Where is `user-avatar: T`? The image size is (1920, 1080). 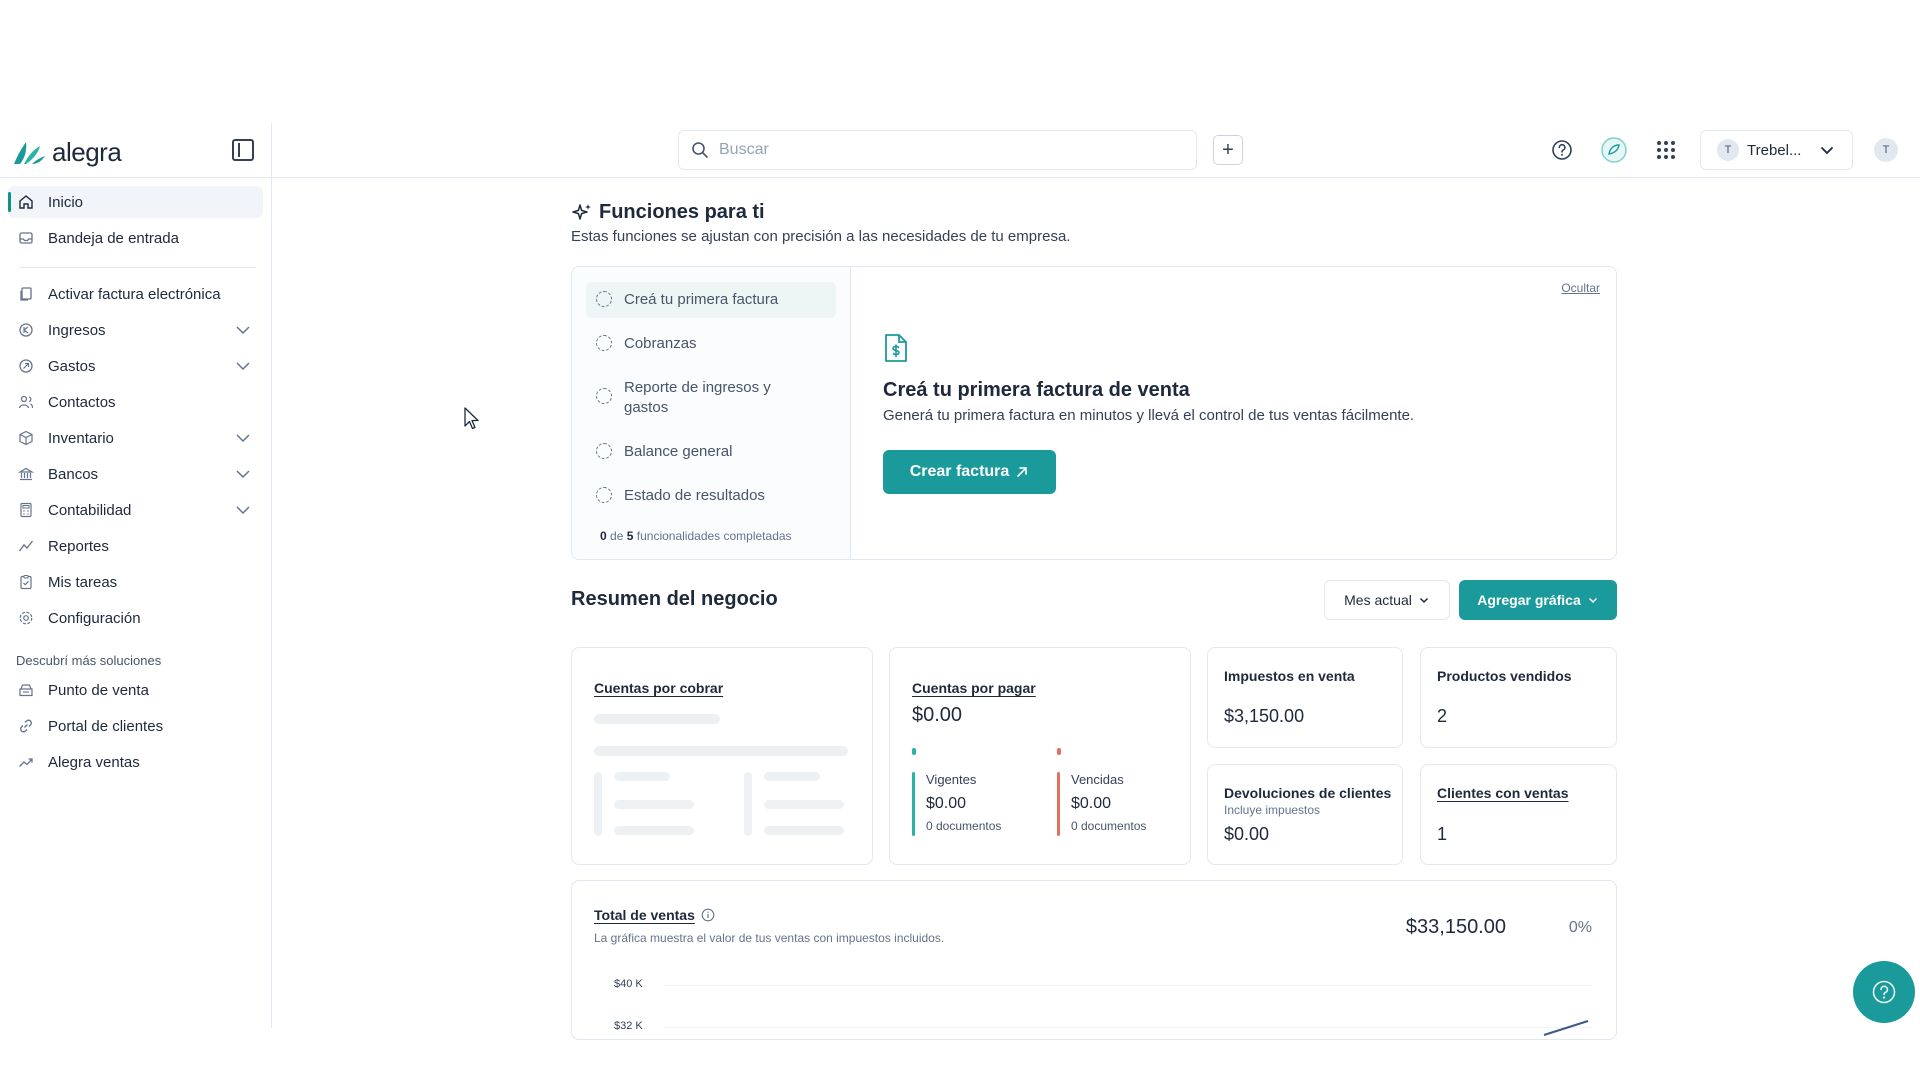
user-avatar: T is located at coordinates (1886, 150).